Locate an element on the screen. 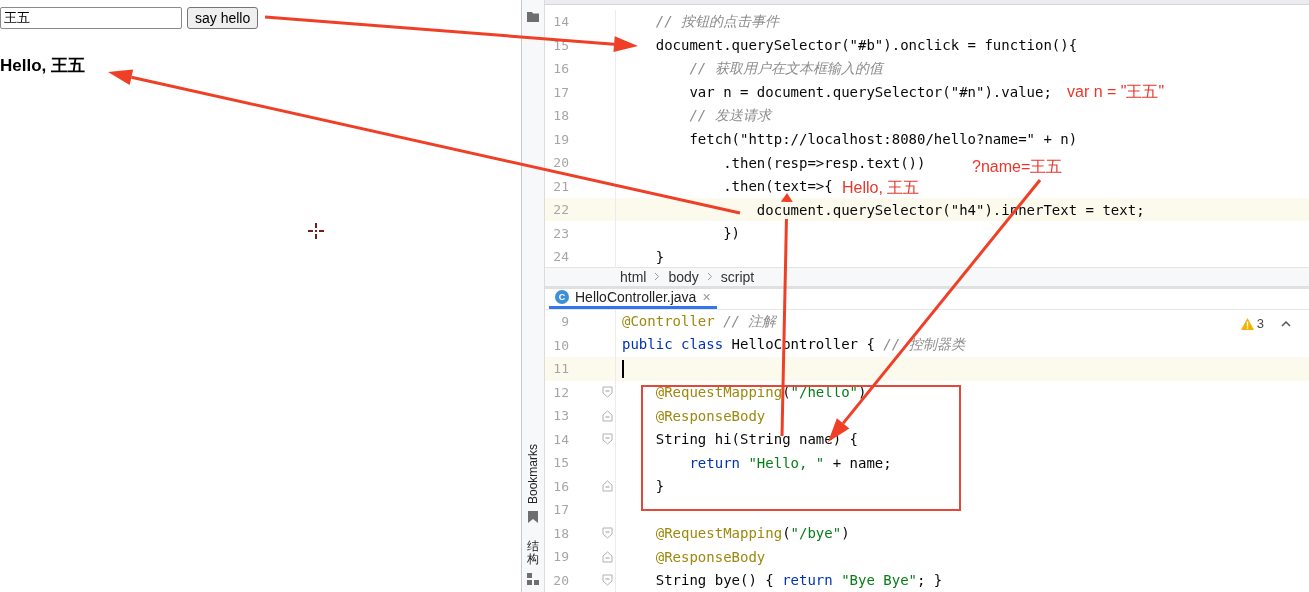 The width and height of the screenshot is (1309, 592). line-number: 23 is located at coordinates (560, 233).